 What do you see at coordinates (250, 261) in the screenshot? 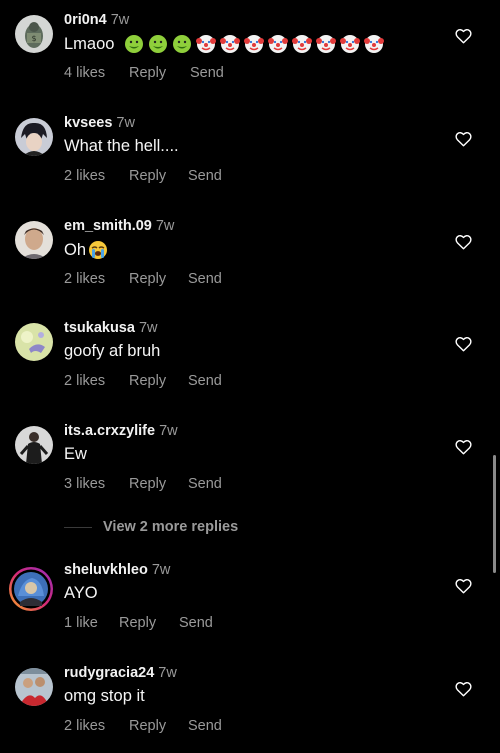
I see `comment-item: em_smith.09 7w Oh 2 likes Reply Send` at bounding box center [250, 261].